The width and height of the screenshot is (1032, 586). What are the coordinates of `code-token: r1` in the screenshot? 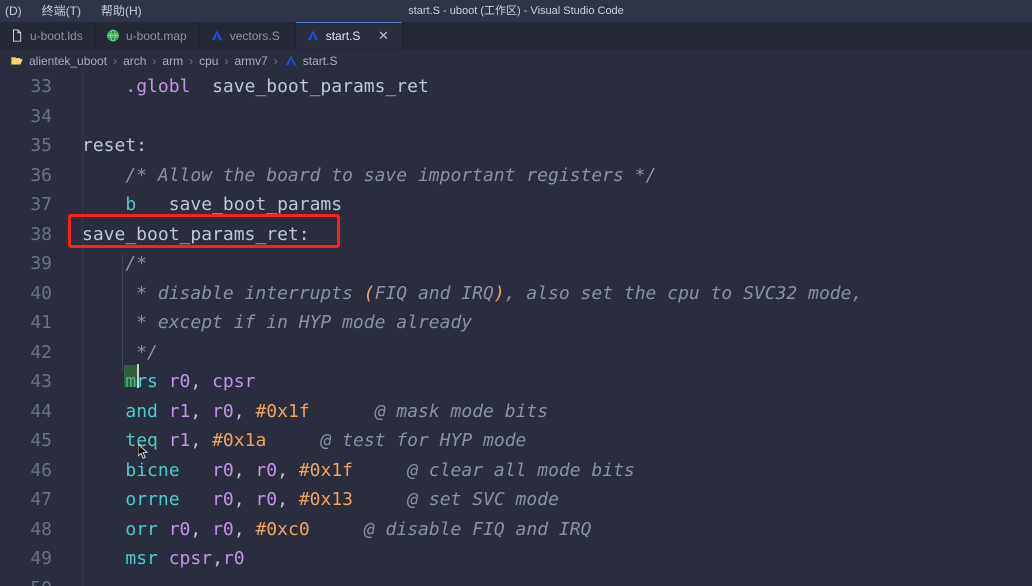 It's located at (179, 411).